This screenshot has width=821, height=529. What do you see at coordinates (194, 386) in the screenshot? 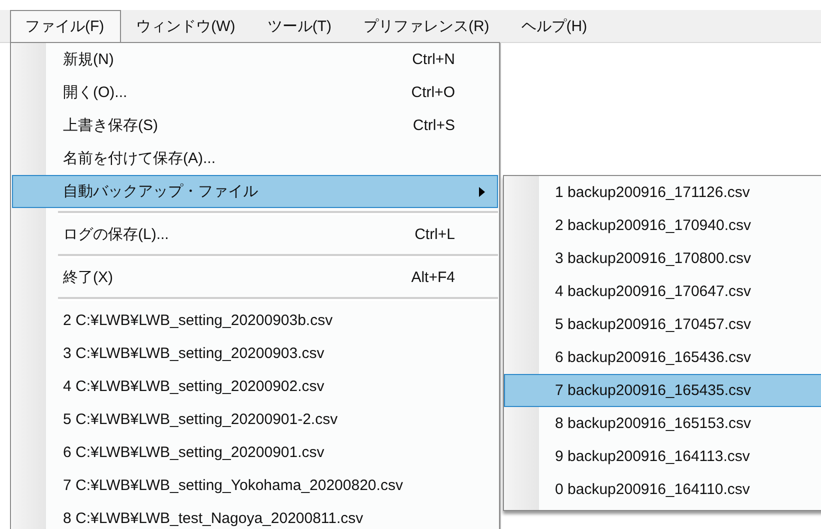
I see `menu-item-label: 4 C:¥LWB¥LWB_setting_20200902.csv` at bounding box center [194, 386].